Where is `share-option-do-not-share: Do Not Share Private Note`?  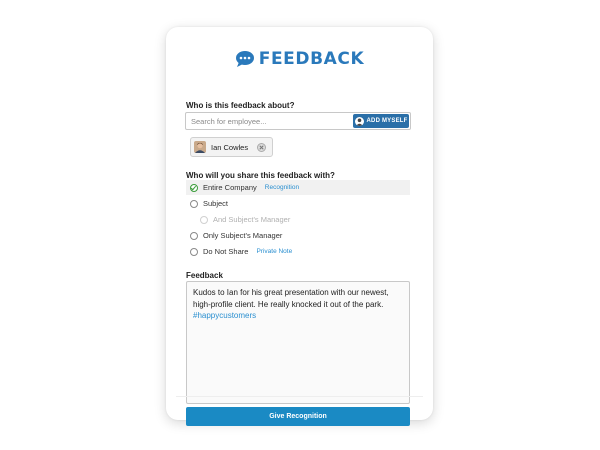
share-option-do-not-share: Do Not Share Private Note is located at coordinates (298, 251).